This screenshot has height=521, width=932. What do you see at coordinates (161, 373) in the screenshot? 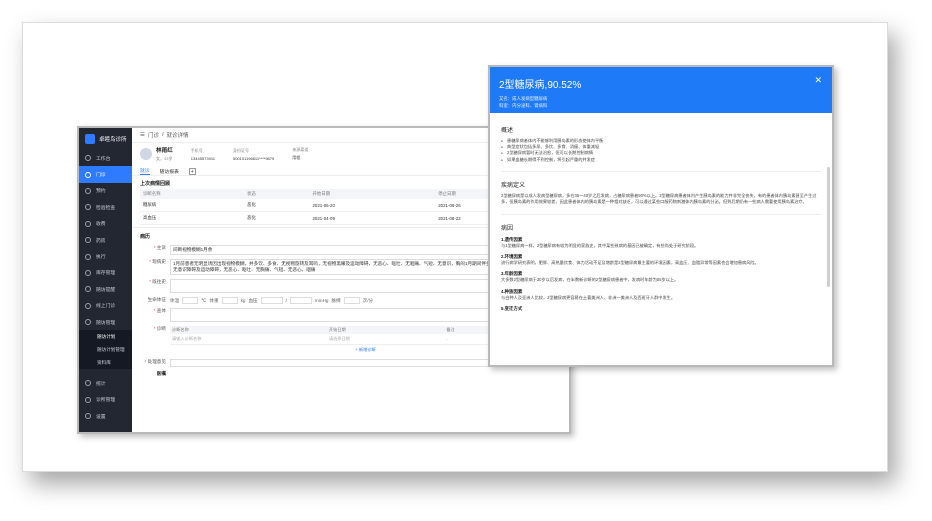
I see `orders-label: 医嘱` at bounding box center [161, 373].